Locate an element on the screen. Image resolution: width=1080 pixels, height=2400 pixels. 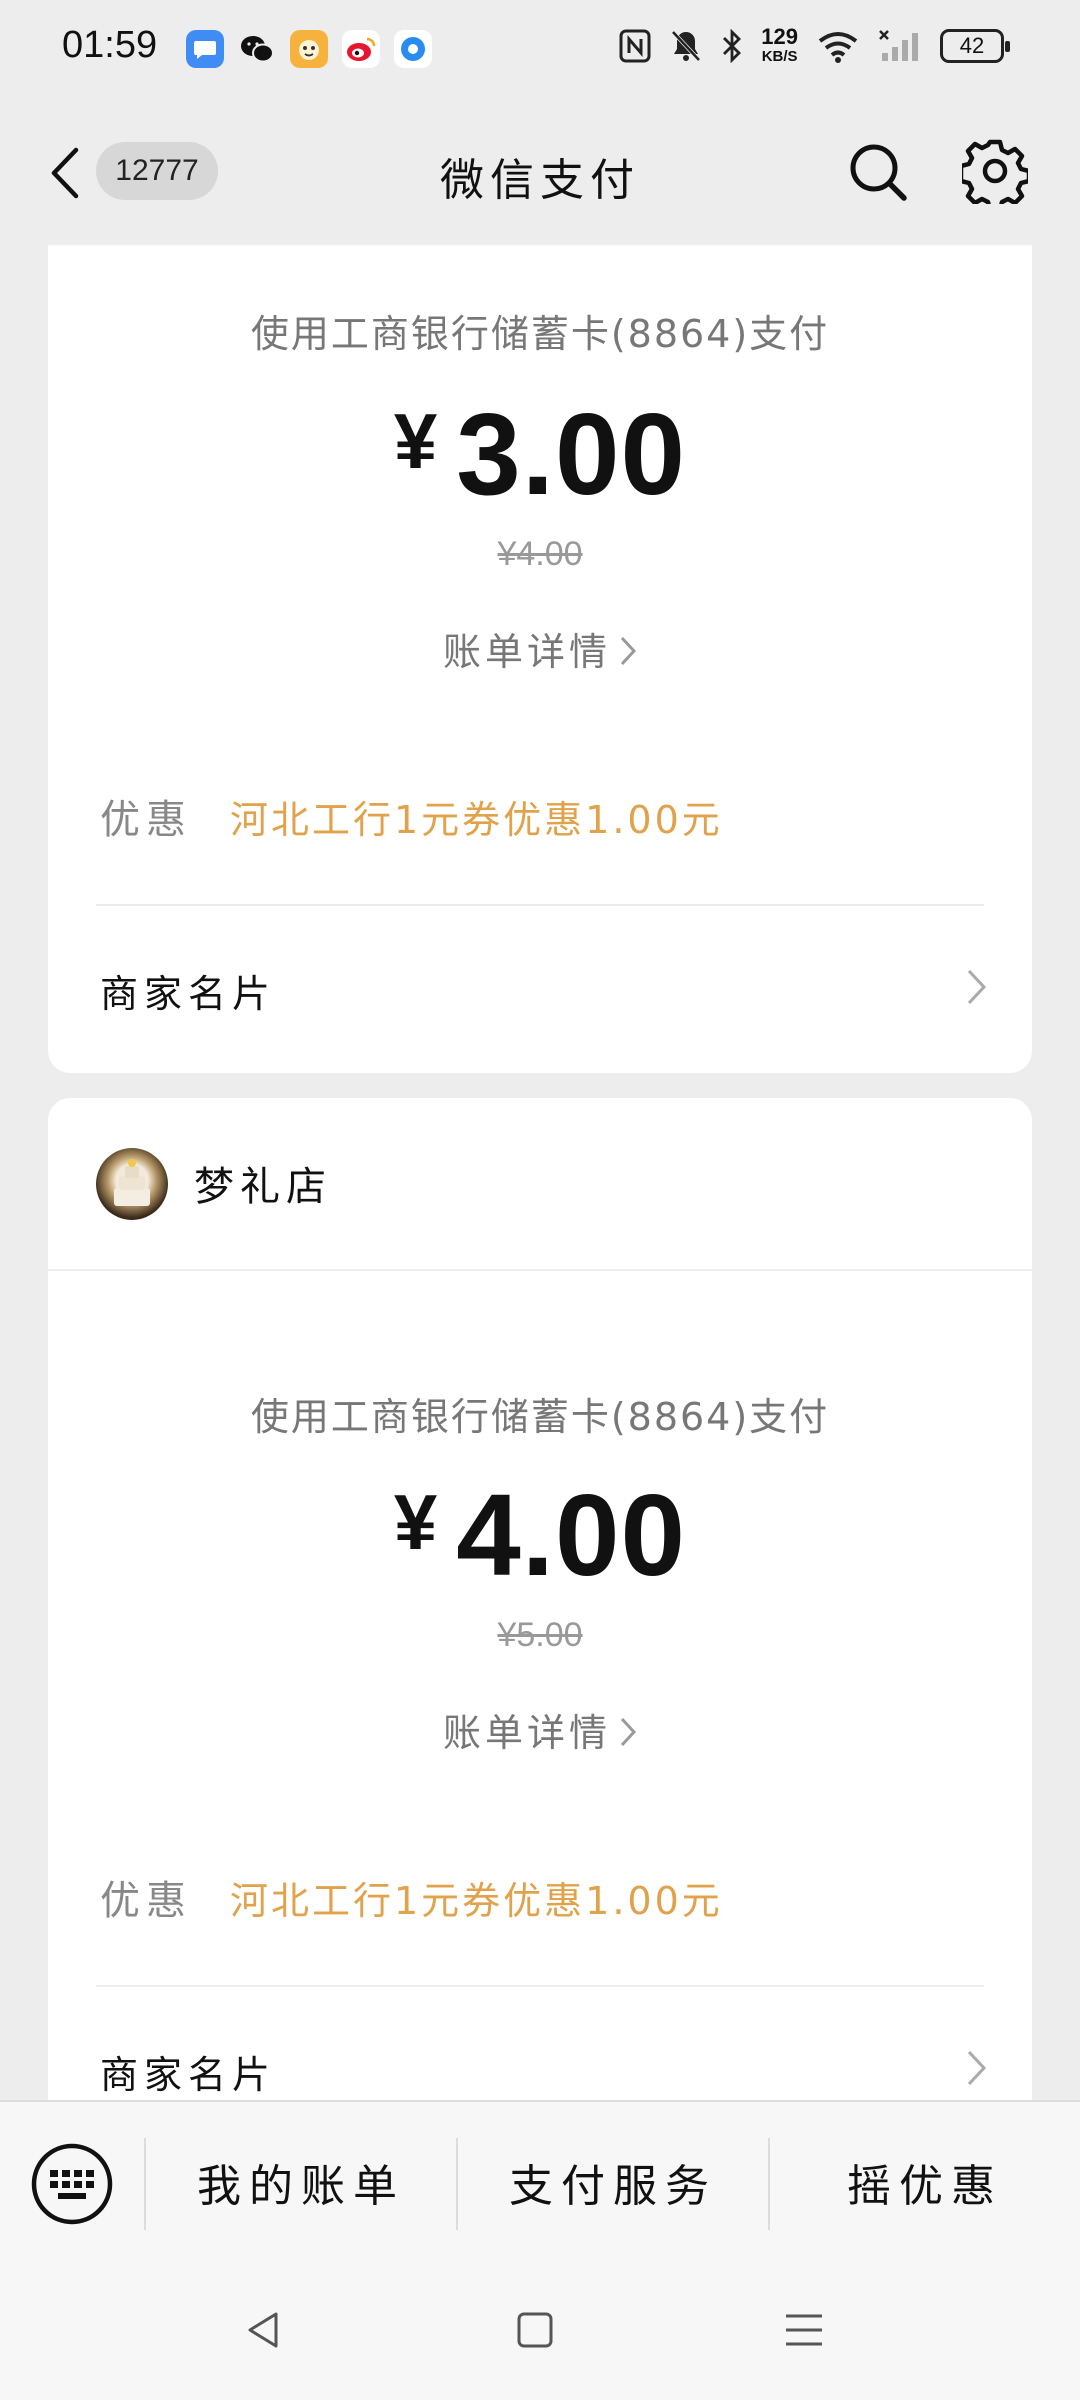
system-home-button is located at coordinates (535, 2332).